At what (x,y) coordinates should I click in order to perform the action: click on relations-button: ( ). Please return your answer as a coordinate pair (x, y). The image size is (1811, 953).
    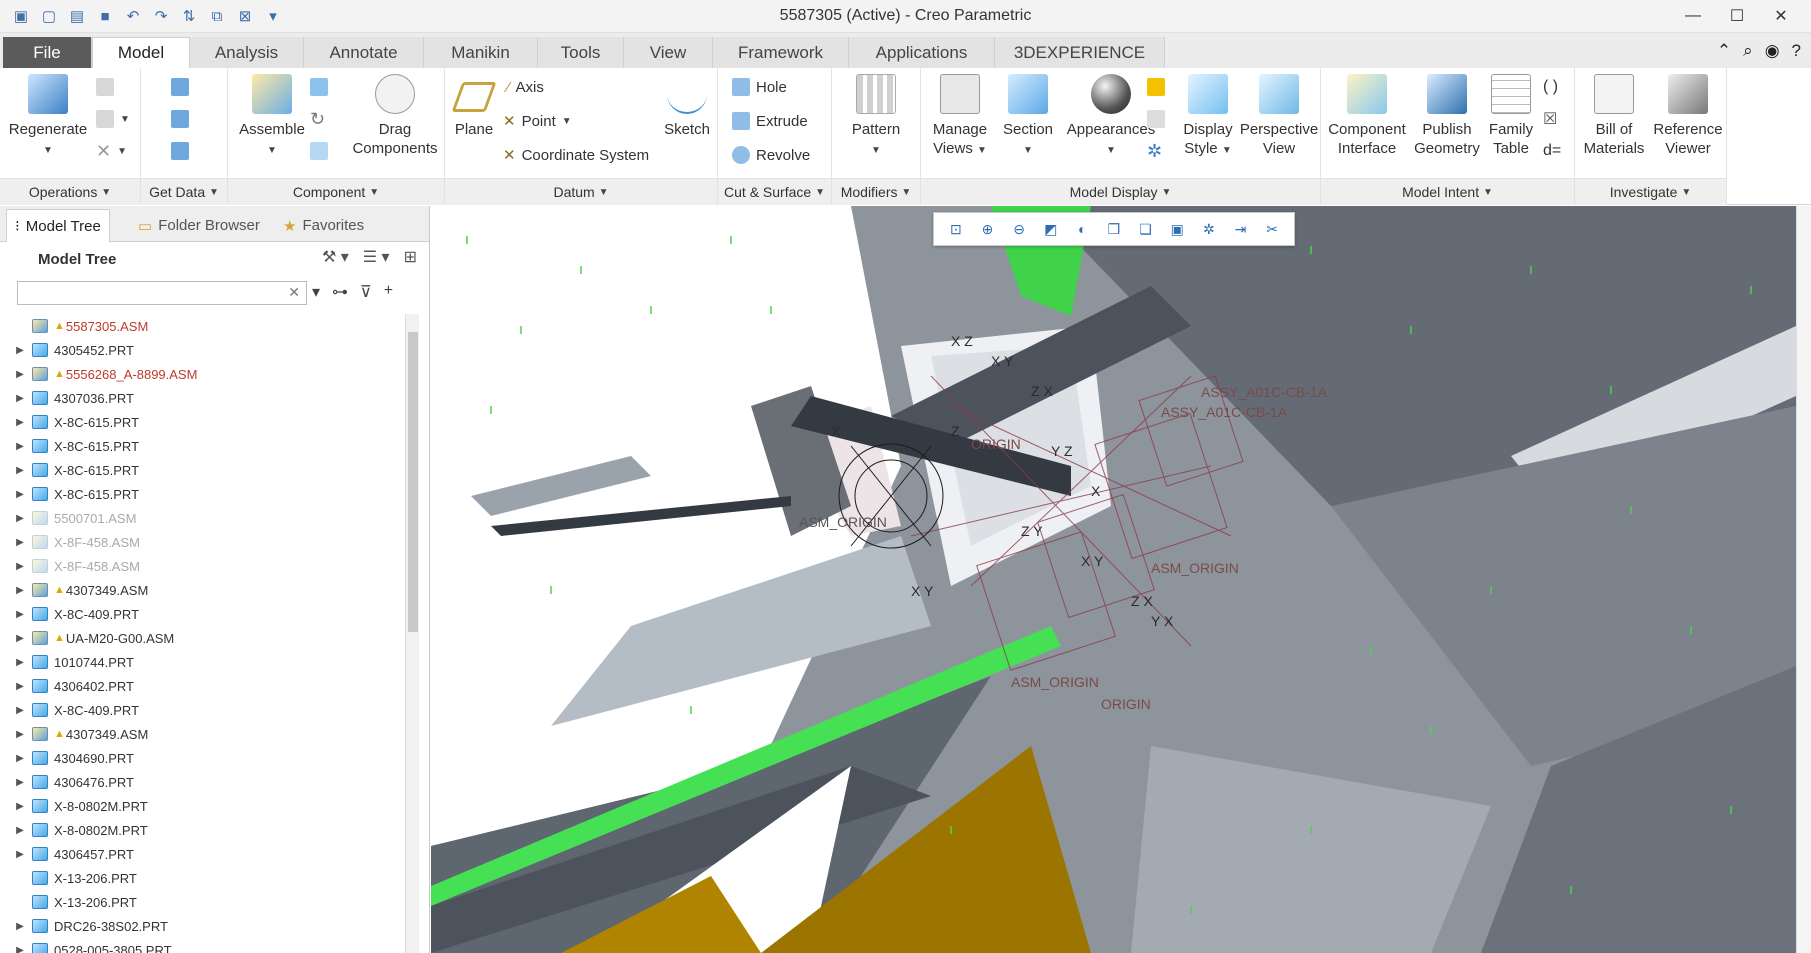
    Looking at the image, I should click on (1550, 87).